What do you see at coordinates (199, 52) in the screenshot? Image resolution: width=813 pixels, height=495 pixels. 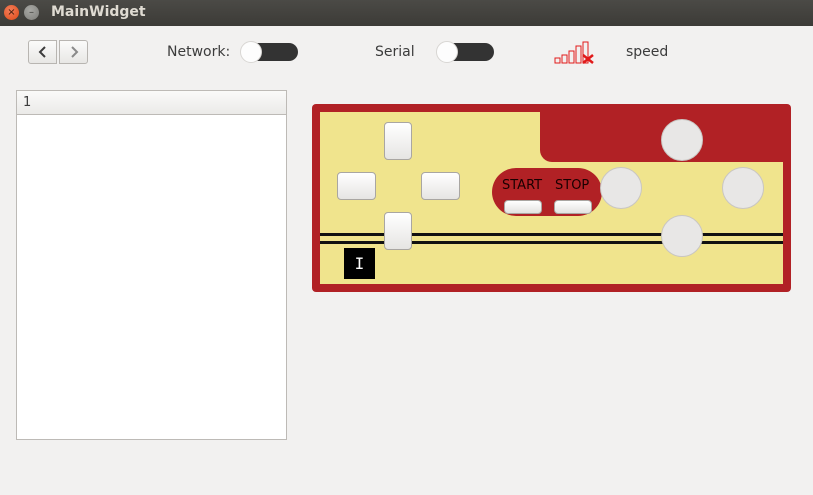 I see `network-label: Network:` at bounding box center [199, 52].